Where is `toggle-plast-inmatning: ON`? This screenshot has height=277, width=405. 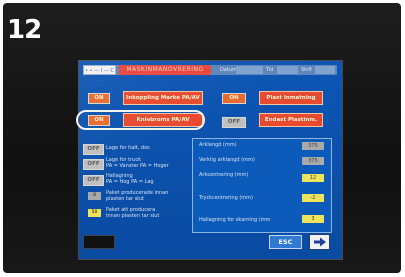
toggle-plast-inmatning: ON is located at coordinates (234, 98).